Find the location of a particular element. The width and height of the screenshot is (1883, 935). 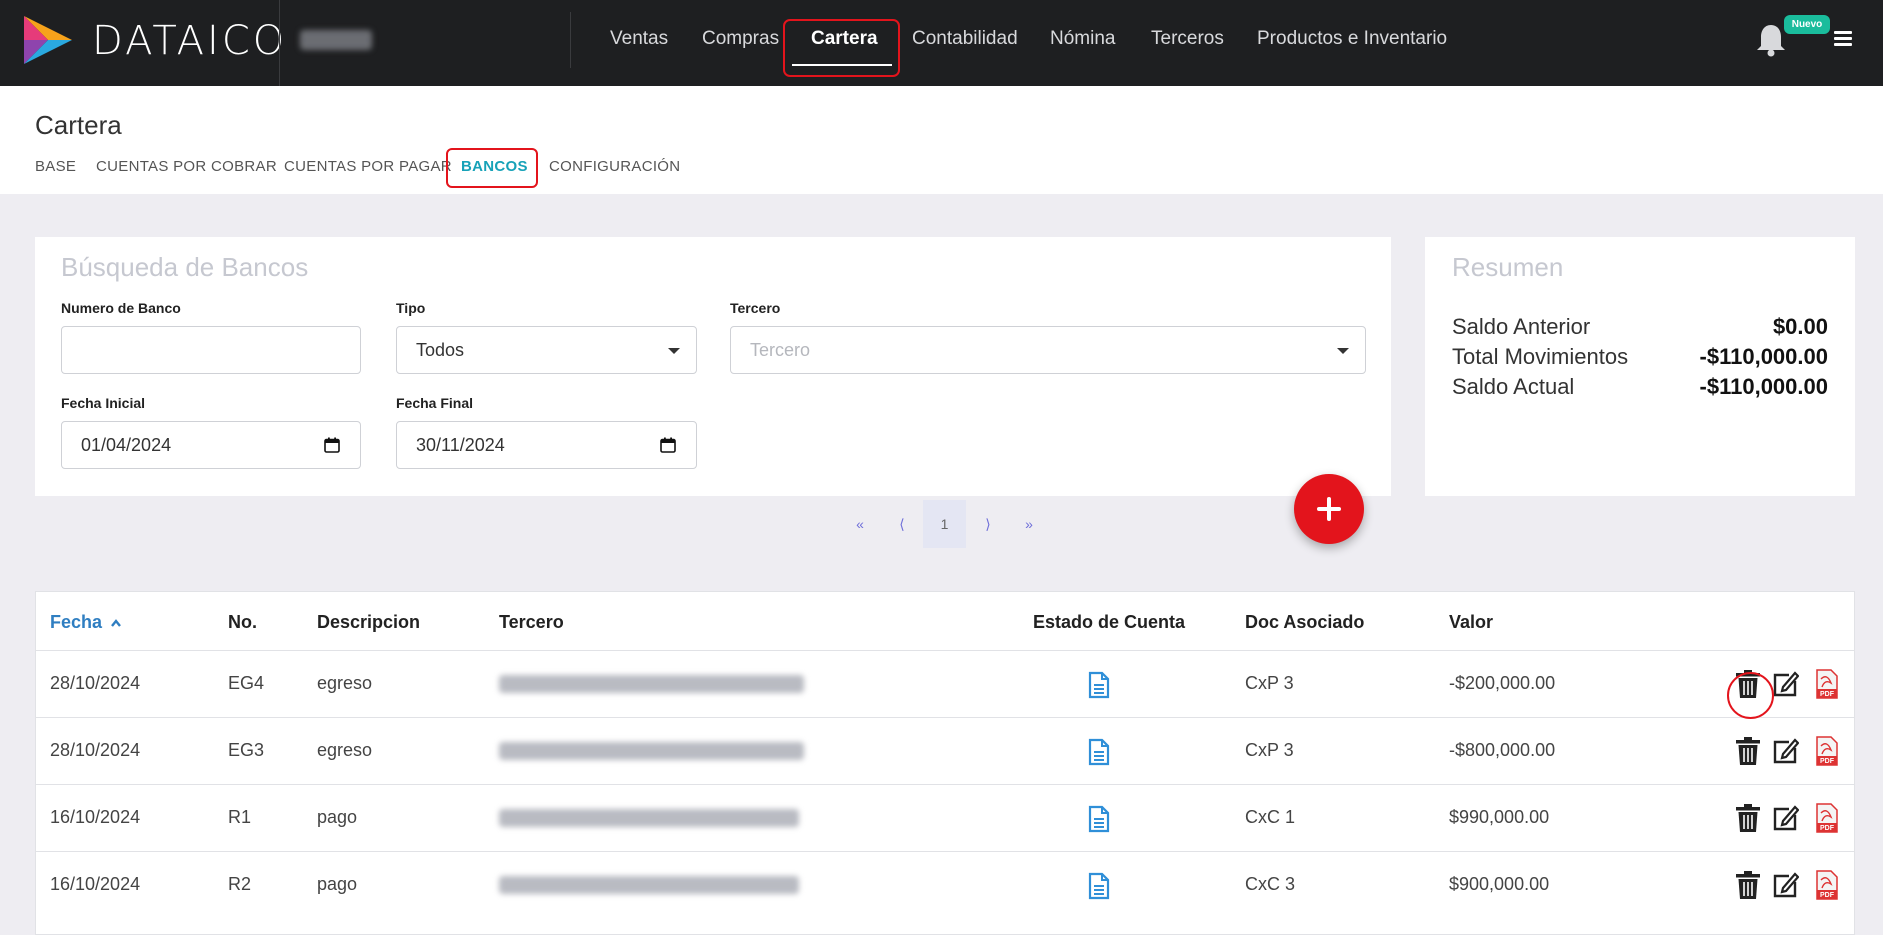

saldo-anterior-label: Saldo Anterior is located at coordinates (1521, 326).